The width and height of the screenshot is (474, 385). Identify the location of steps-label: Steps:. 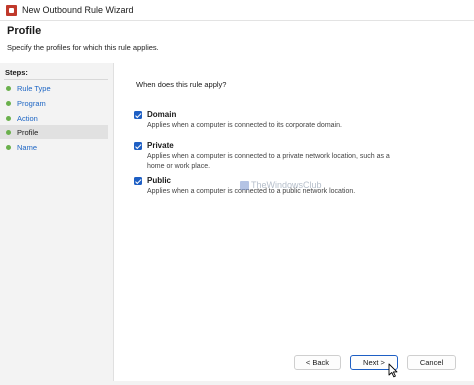
(16, 72).